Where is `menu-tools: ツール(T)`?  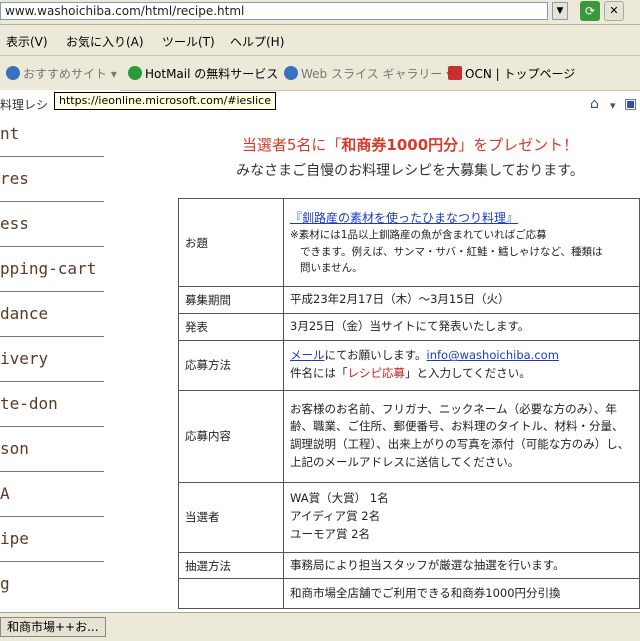
menu-tools: ツール(T) is located at coordinates (188, 41).